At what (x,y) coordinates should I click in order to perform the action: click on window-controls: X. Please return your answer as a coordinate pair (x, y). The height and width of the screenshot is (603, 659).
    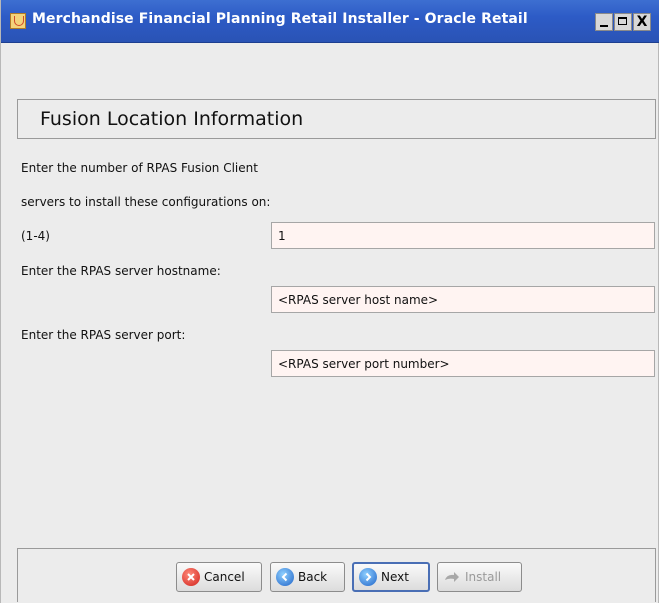
    Looking at the image, I should click on (623, 22).